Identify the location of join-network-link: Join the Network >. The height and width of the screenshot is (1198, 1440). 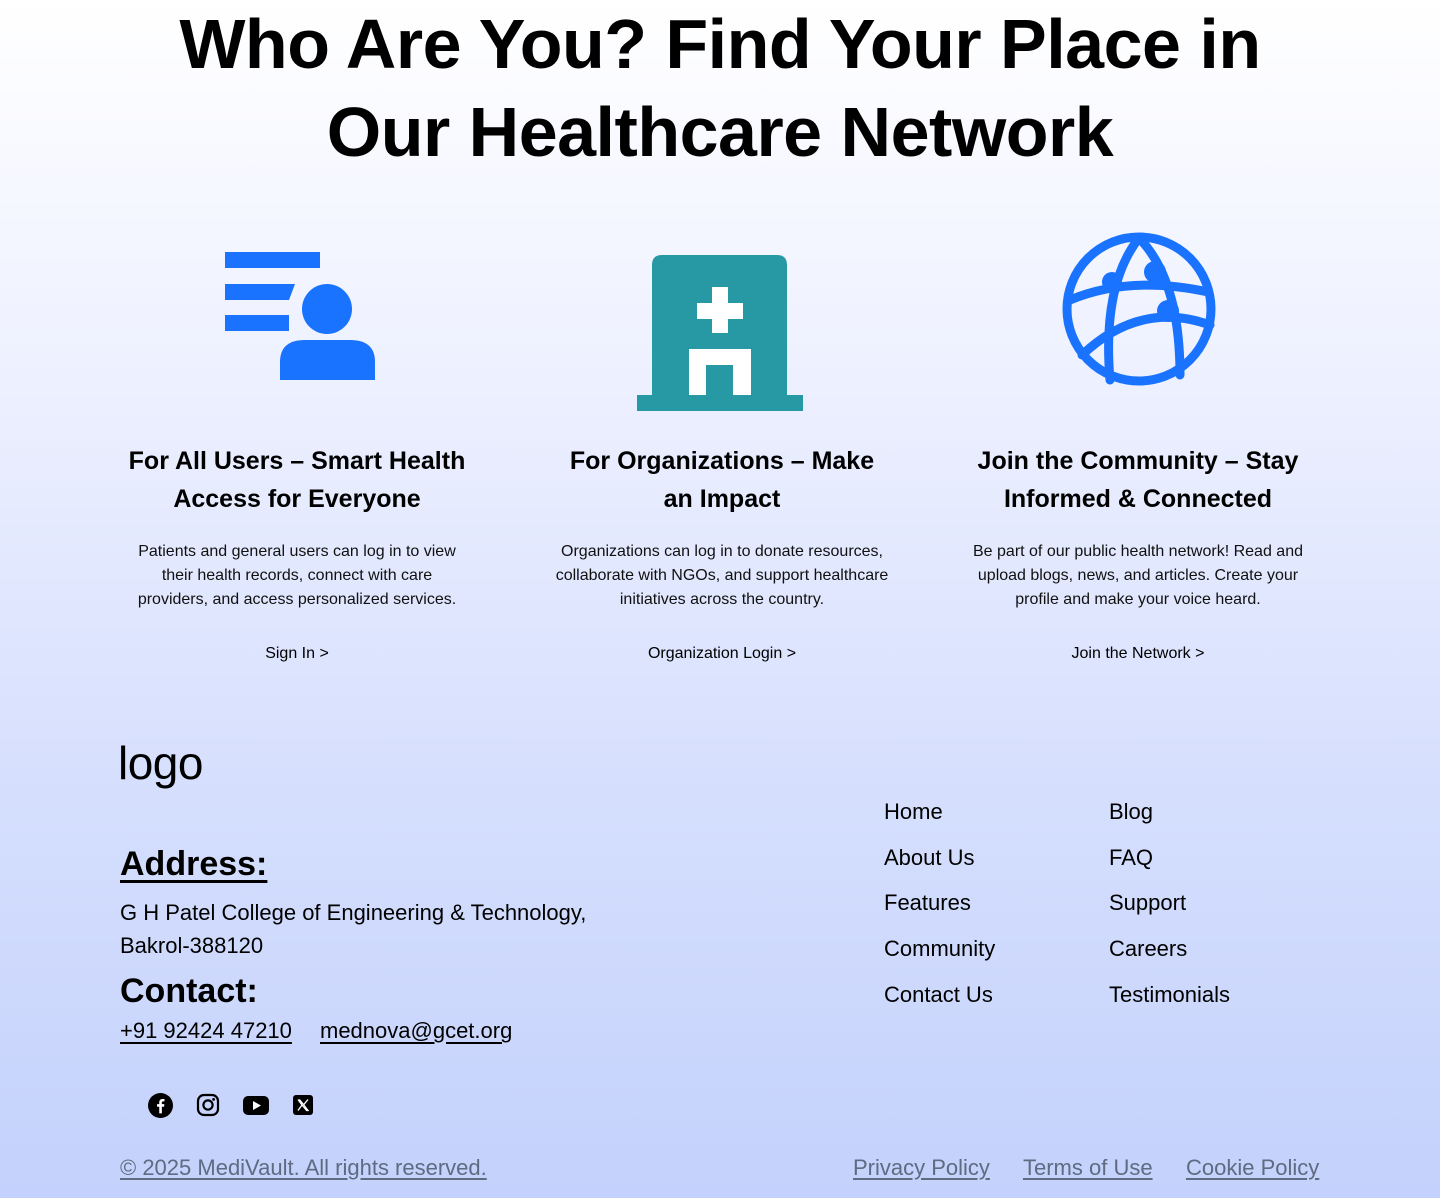
(1138, 654).